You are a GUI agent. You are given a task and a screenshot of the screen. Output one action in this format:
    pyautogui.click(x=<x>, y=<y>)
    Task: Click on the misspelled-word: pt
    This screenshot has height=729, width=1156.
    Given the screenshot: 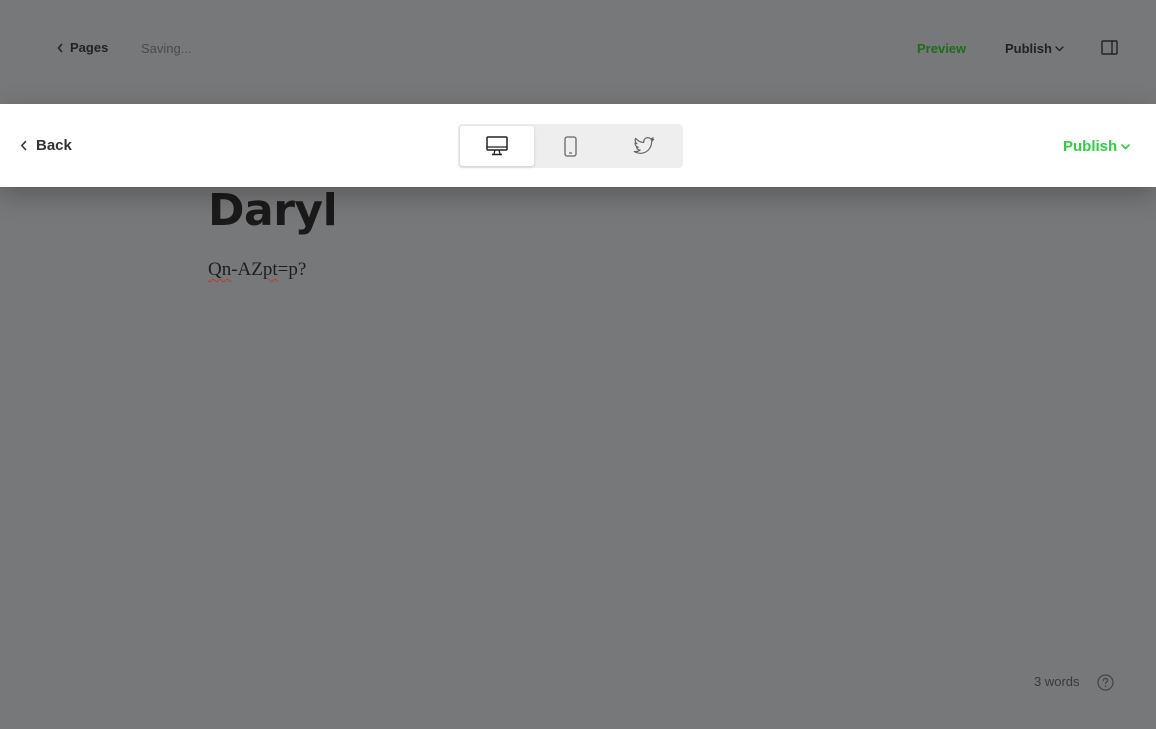 What is the action you would take?
    pyautogui.click(x=270, y=269)
    